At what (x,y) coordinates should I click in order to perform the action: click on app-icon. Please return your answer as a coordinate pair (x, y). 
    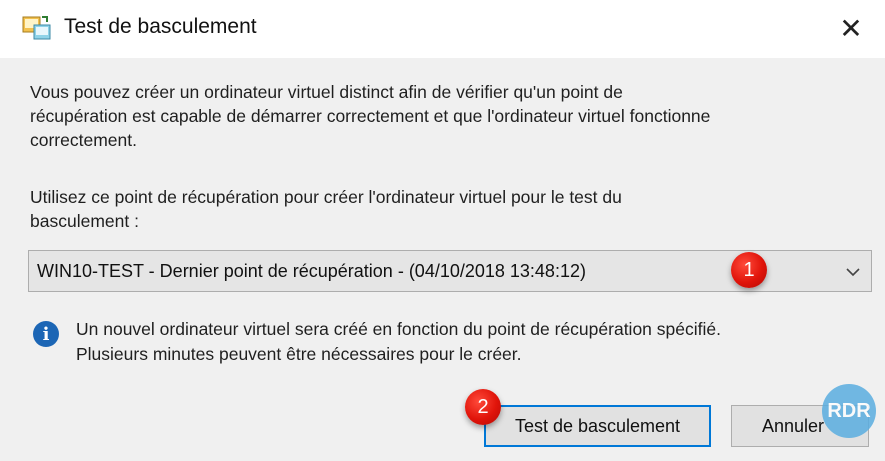
    Looking at the image, I should click on (36, 28).